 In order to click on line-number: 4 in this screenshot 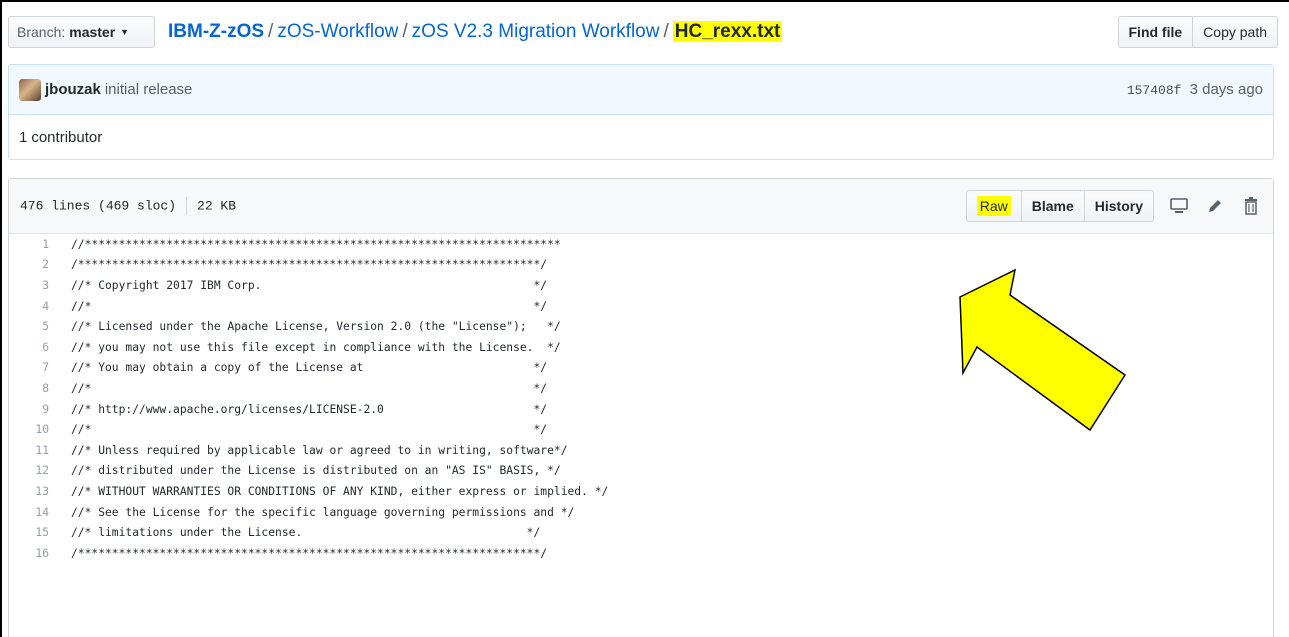, I will do `click(29, 306)`.